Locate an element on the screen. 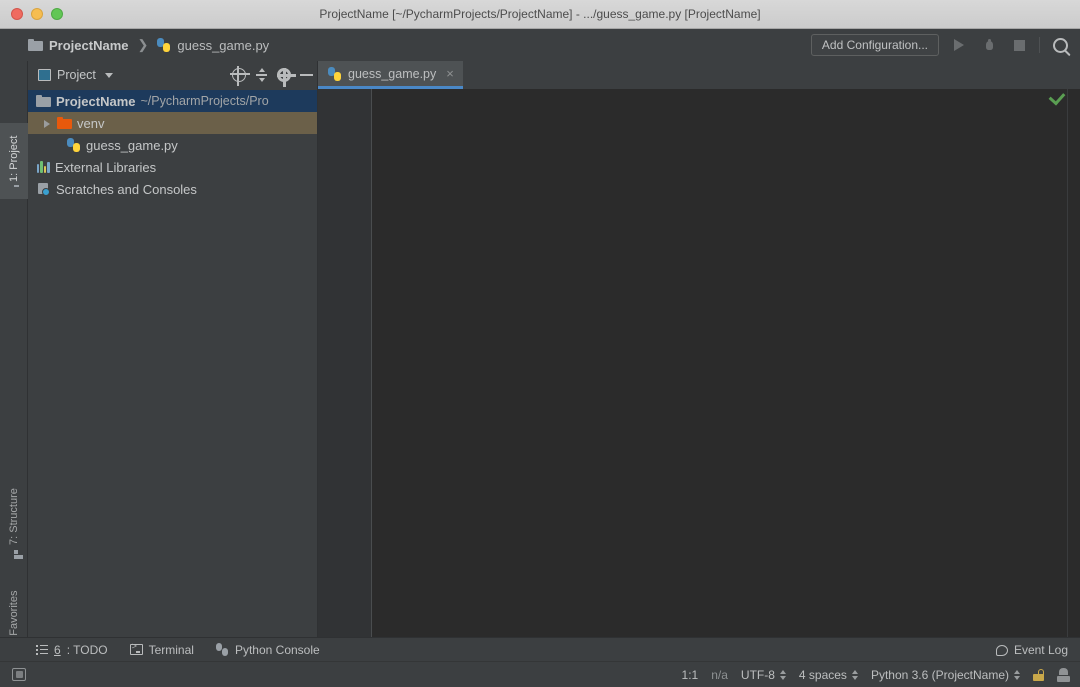  tree-item-label: Scratches and Consoles is located at coordinates (126, 189).